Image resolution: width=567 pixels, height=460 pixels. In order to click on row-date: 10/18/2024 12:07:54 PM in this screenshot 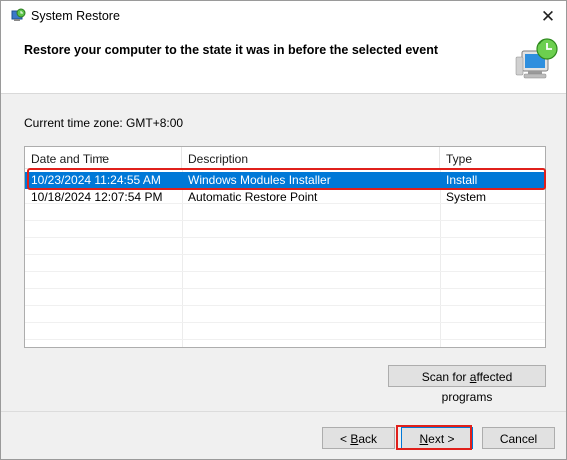, I will do `click(97, 197)`.